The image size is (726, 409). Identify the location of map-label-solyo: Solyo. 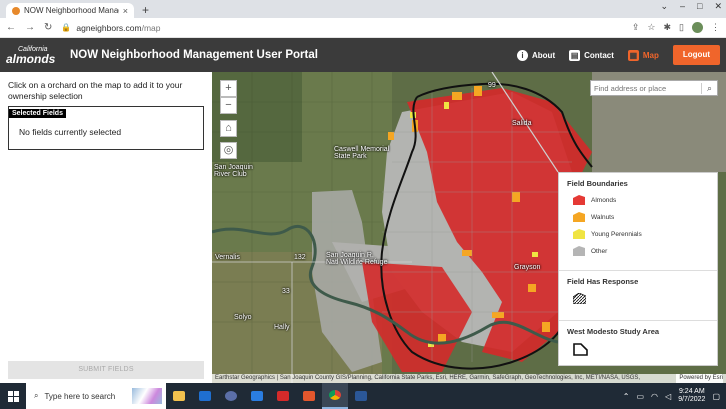
(243, 317).